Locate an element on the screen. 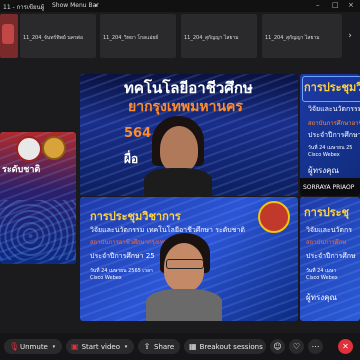  minimize-icon: – is located at coordinates (318, 5).